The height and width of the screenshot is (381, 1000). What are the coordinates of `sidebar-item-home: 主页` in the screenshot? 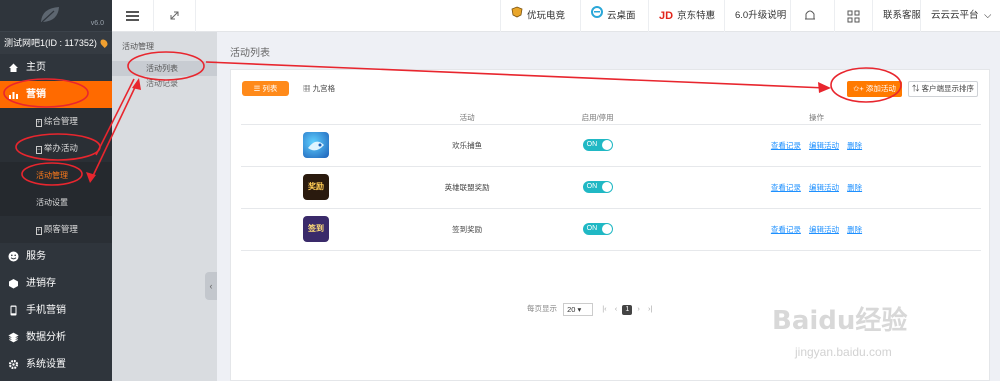 It's located at (56, 67).